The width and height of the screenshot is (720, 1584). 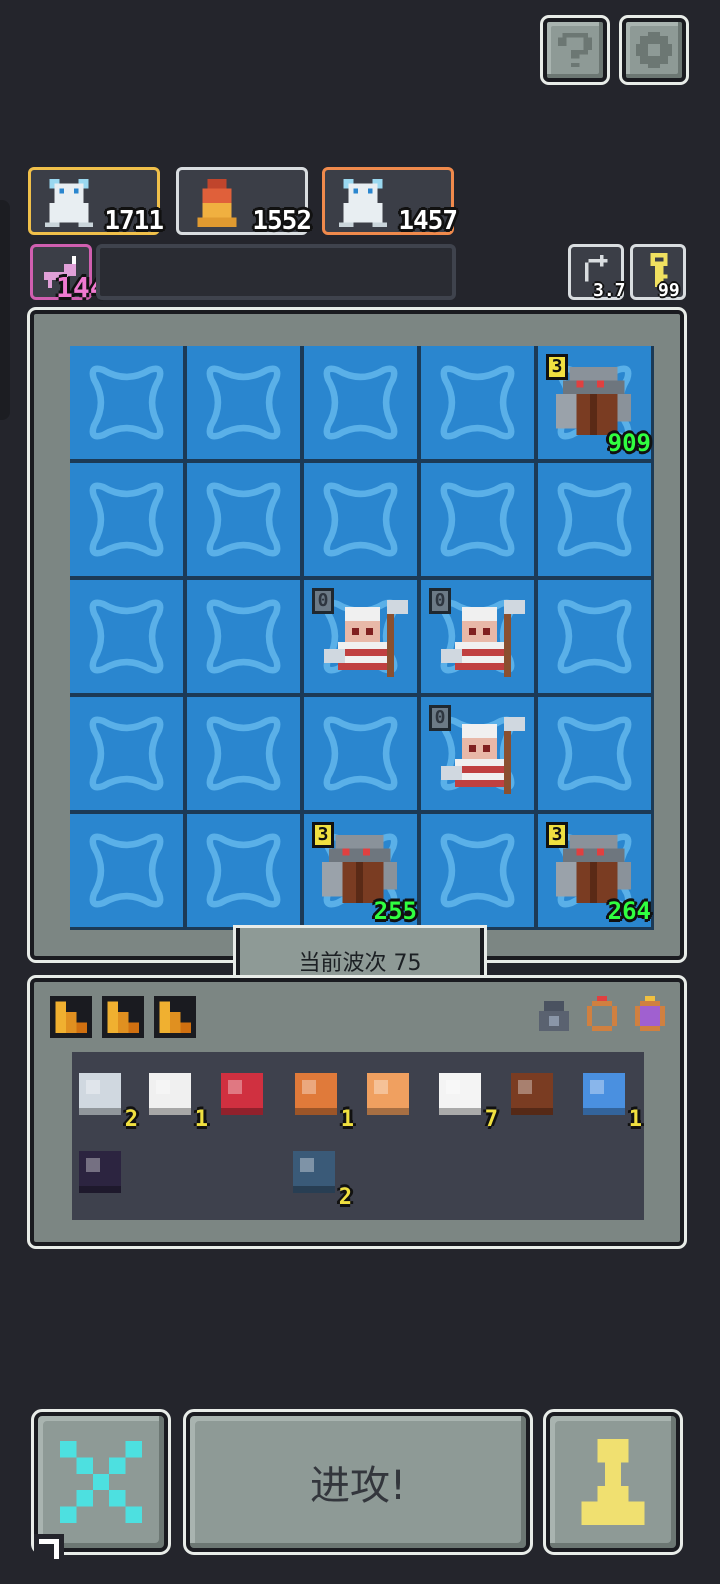 I want to click on knight-unit: 3 255, so click(x=360, y=870).